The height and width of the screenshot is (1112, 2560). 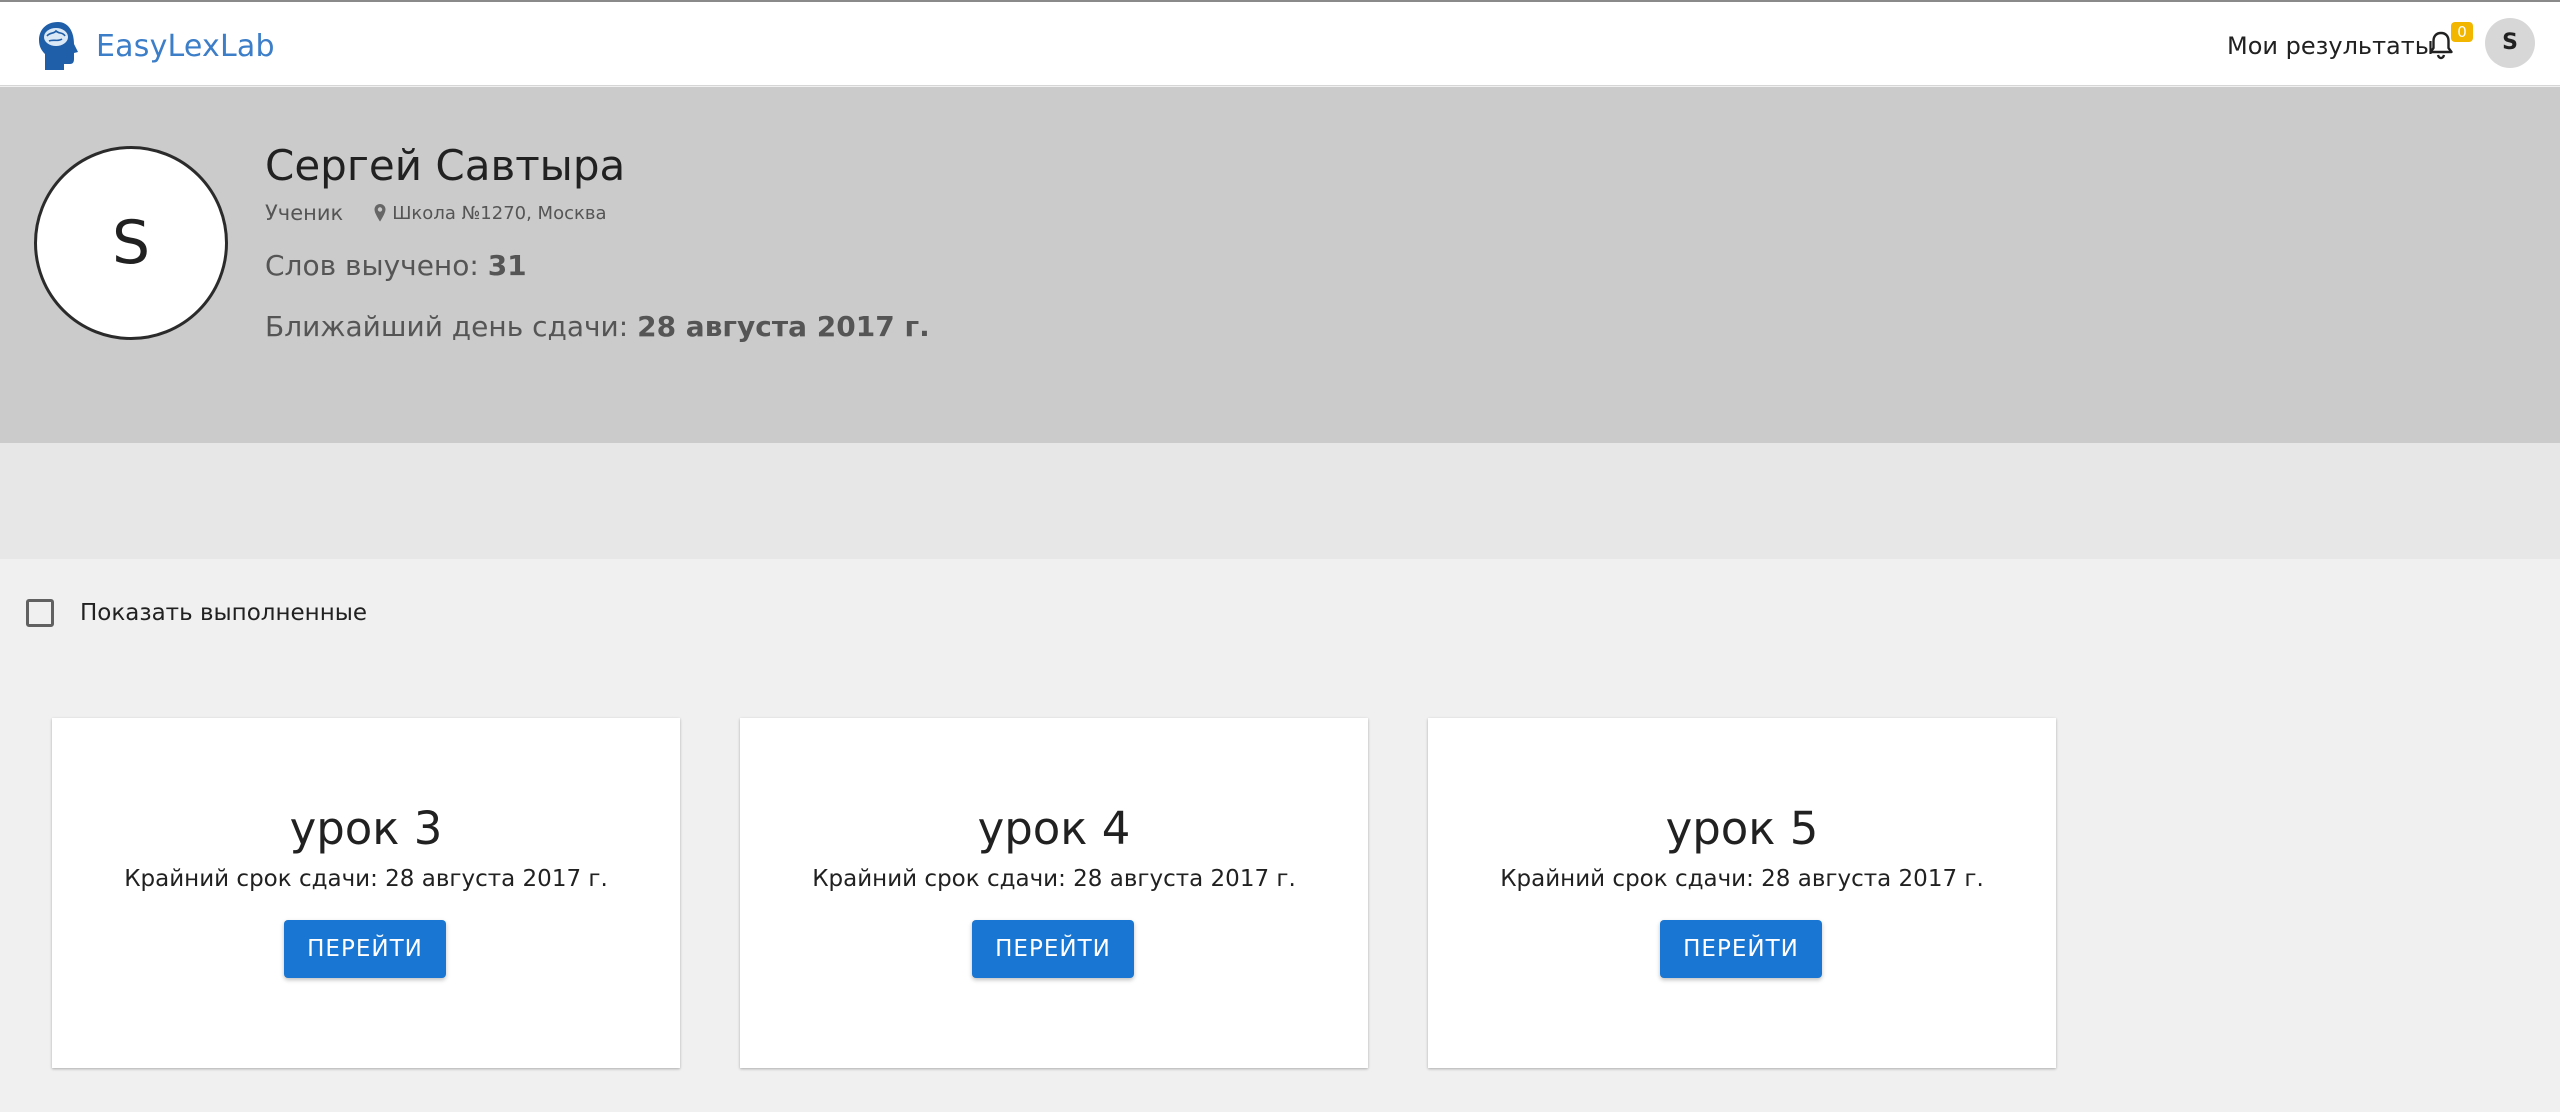 I want to click on map-pin-icon, so click(x=380, y=213).